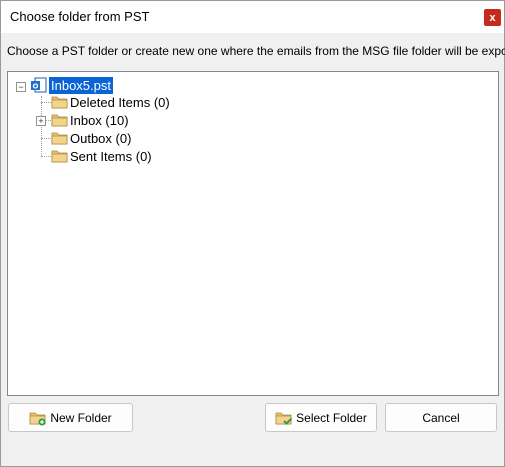 This screenshot has height=467, width=505. I want to click on close-button: x, so click(492, 17).